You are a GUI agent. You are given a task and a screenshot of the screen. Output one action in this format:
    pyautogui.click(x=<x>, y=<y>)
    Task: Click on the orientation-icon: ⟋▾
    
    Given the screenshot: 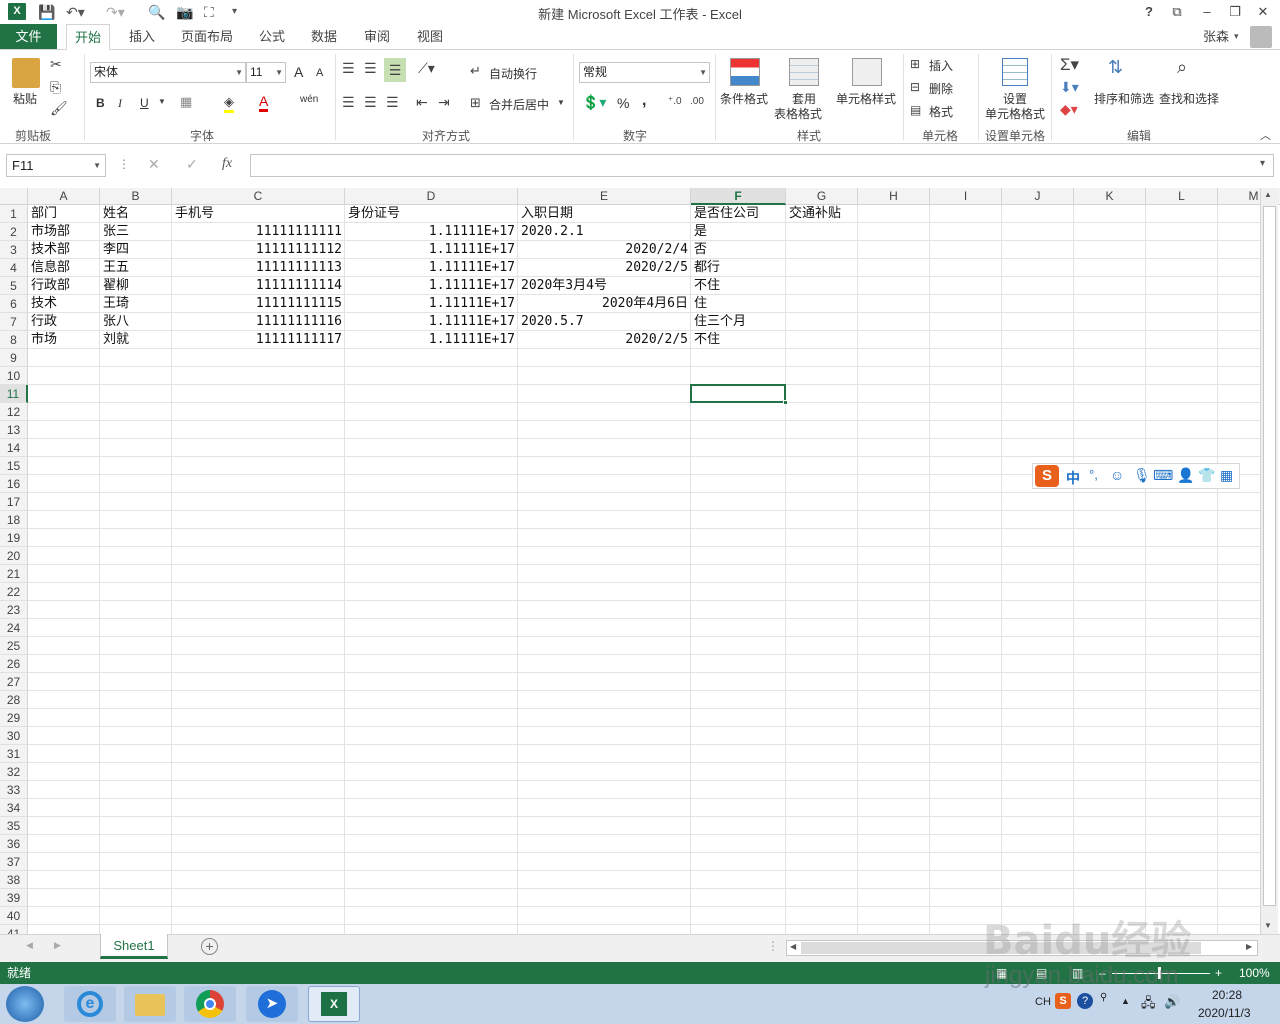 What is the action you would take?
    pyautogui.click(x=426, y=68)
    